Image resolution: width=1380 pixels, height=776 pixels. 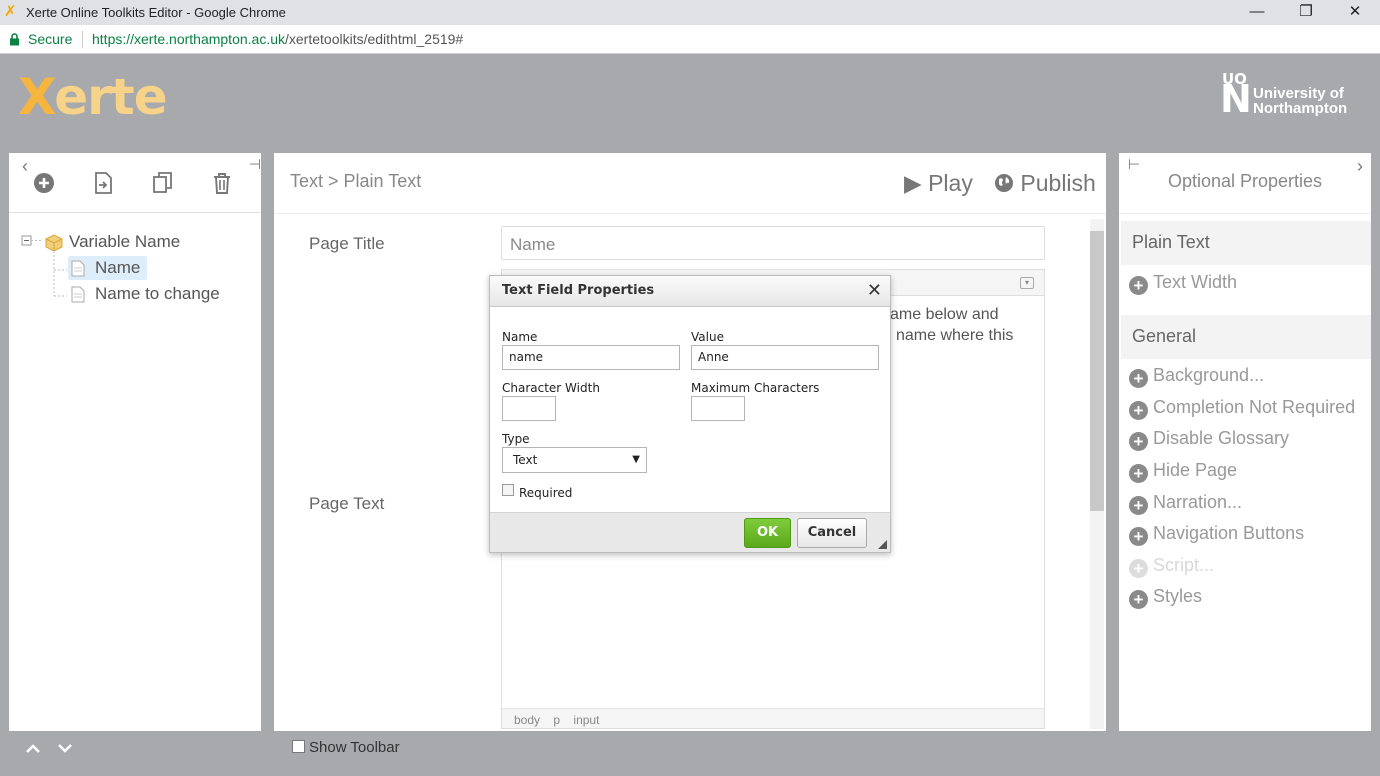 What do you see at coordinates (529, 408) in the screenshot?
I see `character-width-input` at bounding box center [529, 408].